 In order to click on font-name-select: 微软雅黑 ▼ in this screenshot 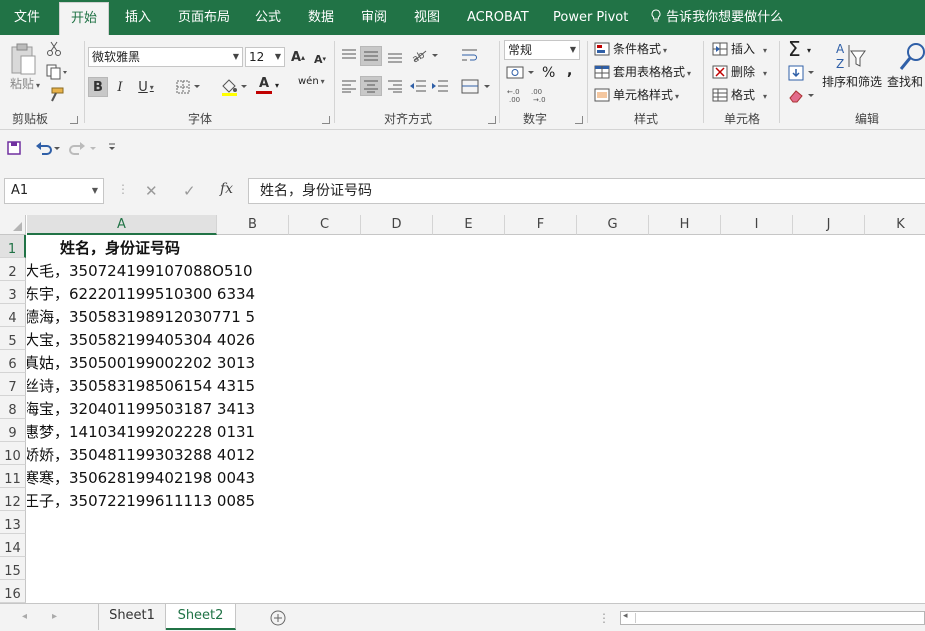, I will do `click(165, 57)`.